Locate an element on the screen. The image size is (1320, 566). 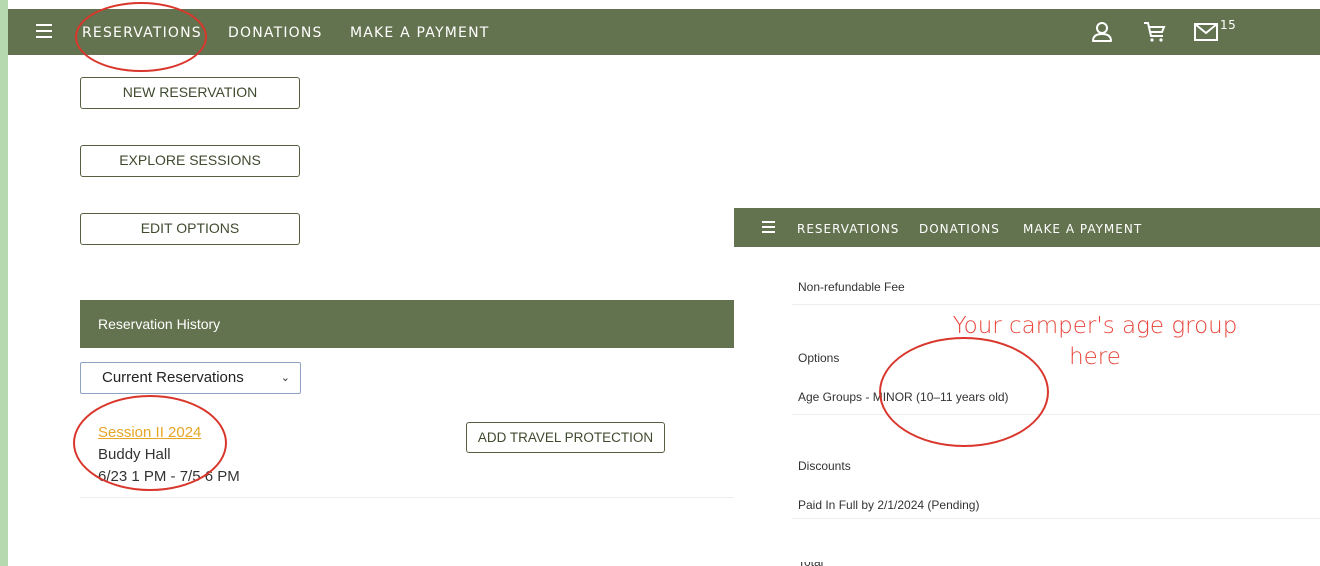
total-label: Total is located at coordinates (810, 564).